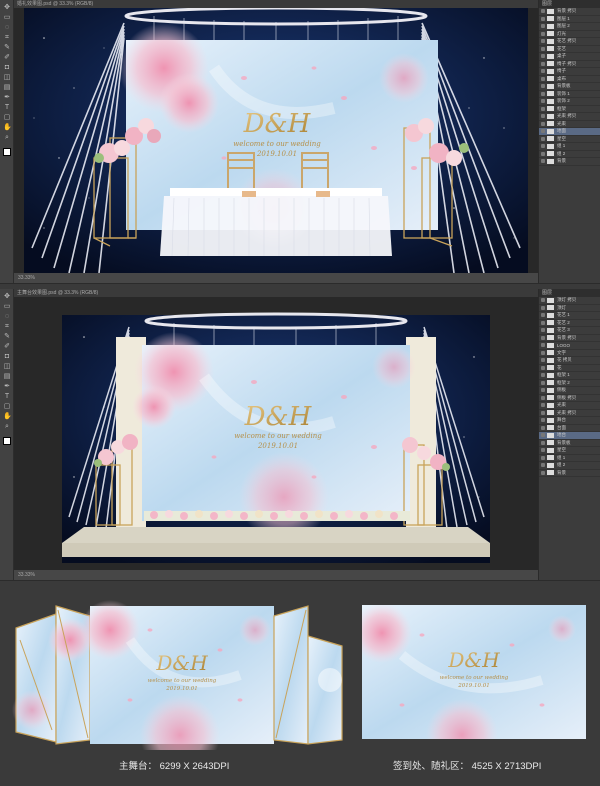 This screenshot has width=600, height=786. I want to click on layer-row: 花艺 1, so click(569, 316).